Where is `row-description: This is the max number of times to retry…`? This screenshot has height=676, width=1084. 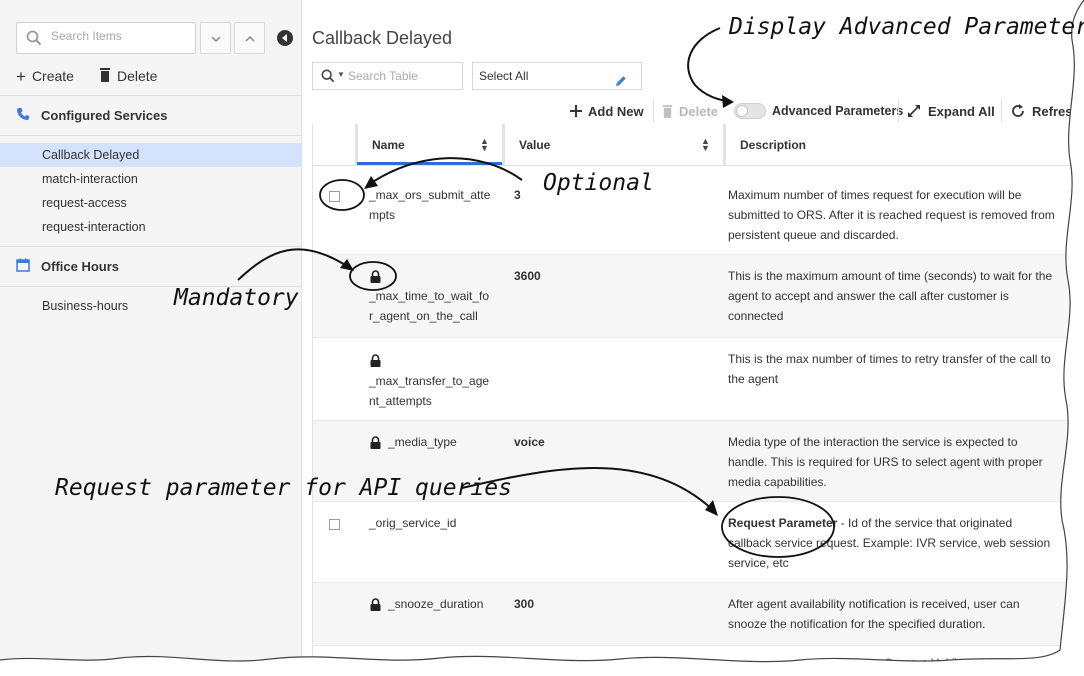 row-description: This is the max number of times to retry… is located at coordinates (889, 369).